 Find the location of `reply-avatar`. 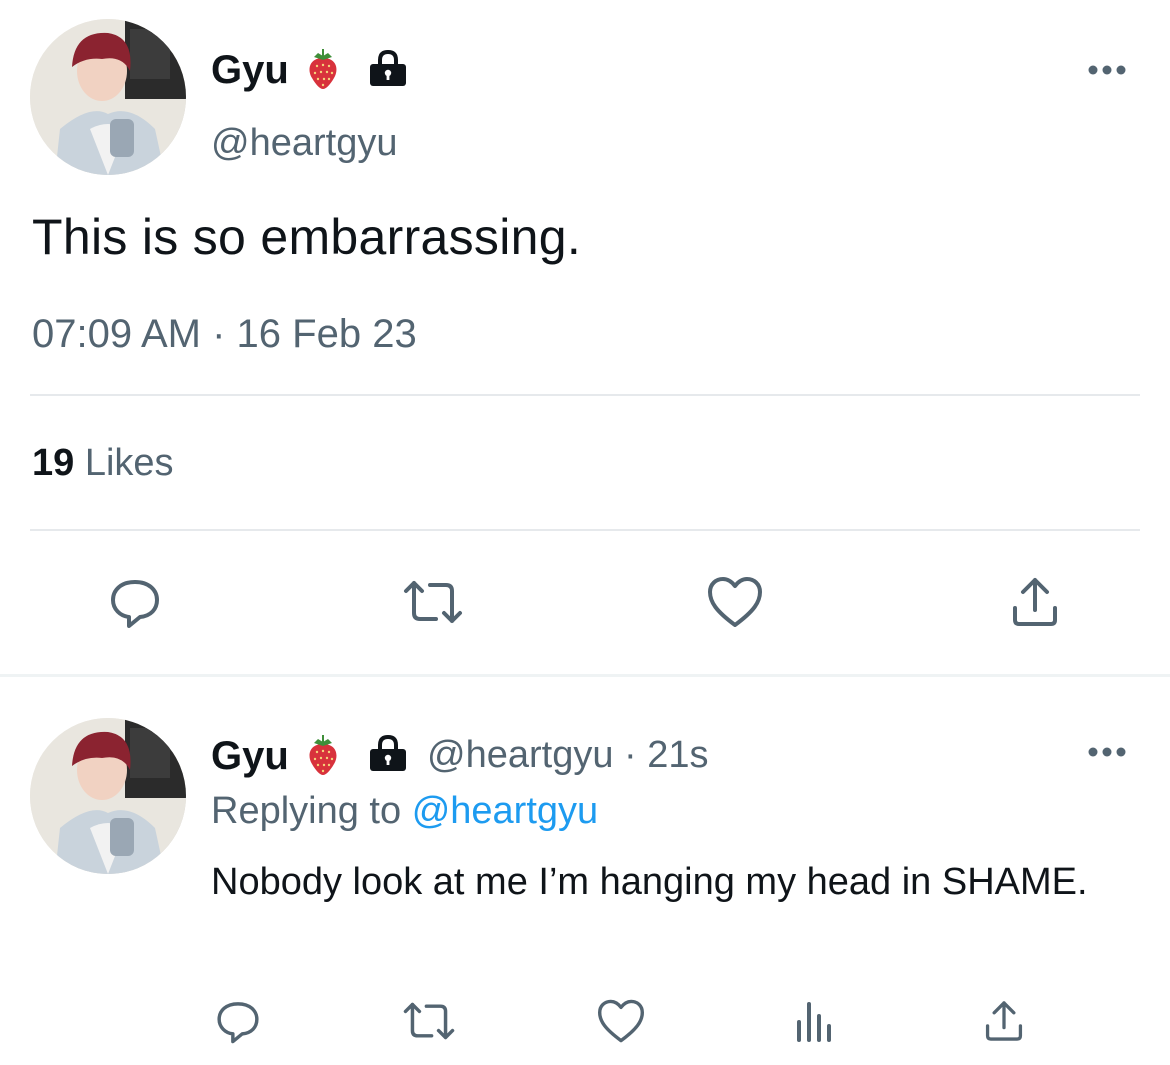

reply-avatar is located at coordinates (108, 796).